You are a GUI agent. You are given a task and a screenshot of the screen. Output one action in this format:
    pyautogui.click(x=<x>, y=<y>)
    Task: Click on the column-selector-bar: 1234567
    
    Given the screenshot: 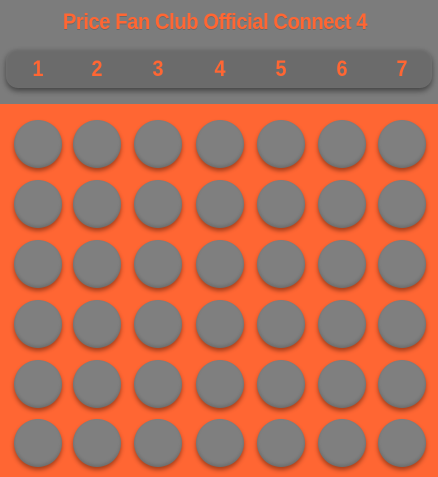 What is the action you would take?
    pyautogui.click(x=219, y=68)
    